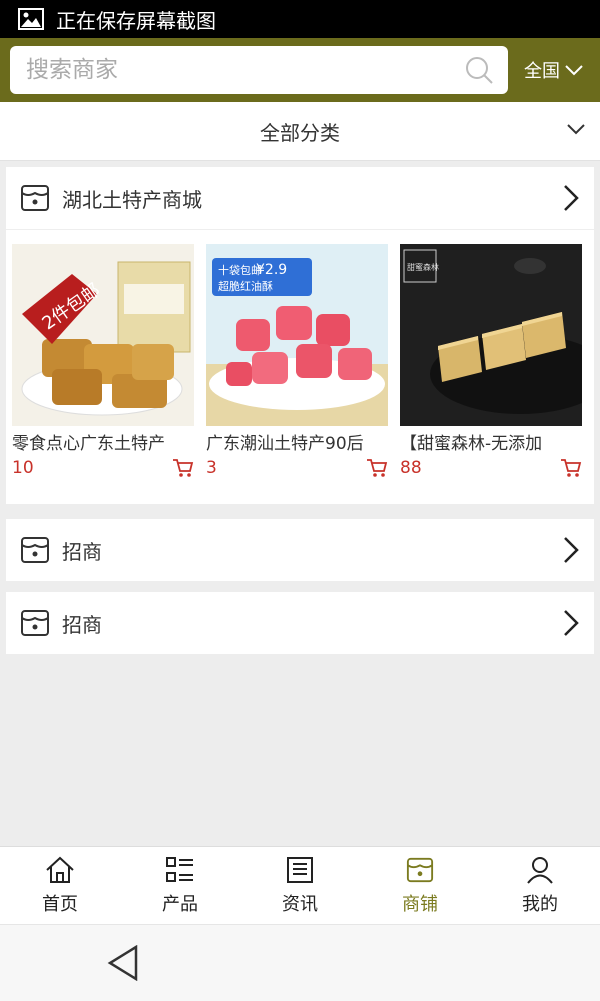 The image size is (600, 1001). I want to click on search-icon, so click(479, 70).